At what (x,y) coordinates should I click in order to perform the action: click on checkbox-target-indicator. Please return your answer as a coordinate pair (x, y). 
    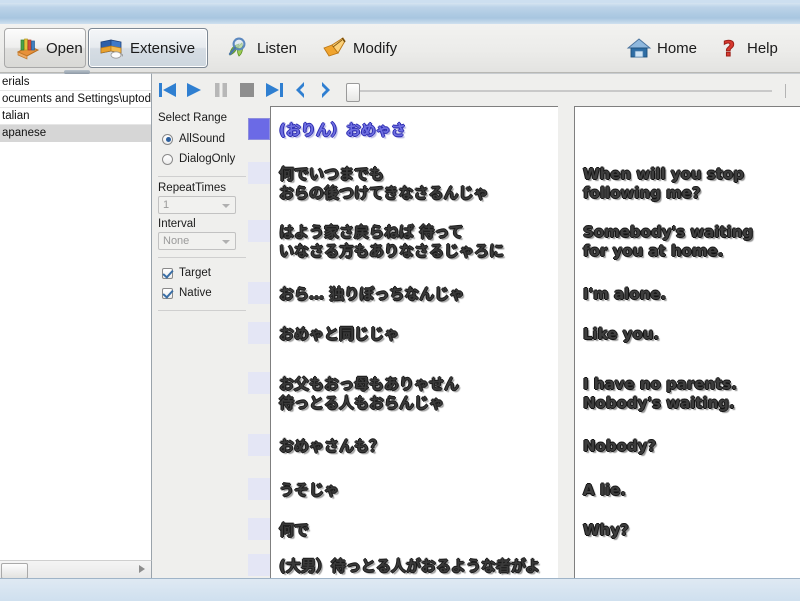
    Looking at the image, I should click on (167, 273).